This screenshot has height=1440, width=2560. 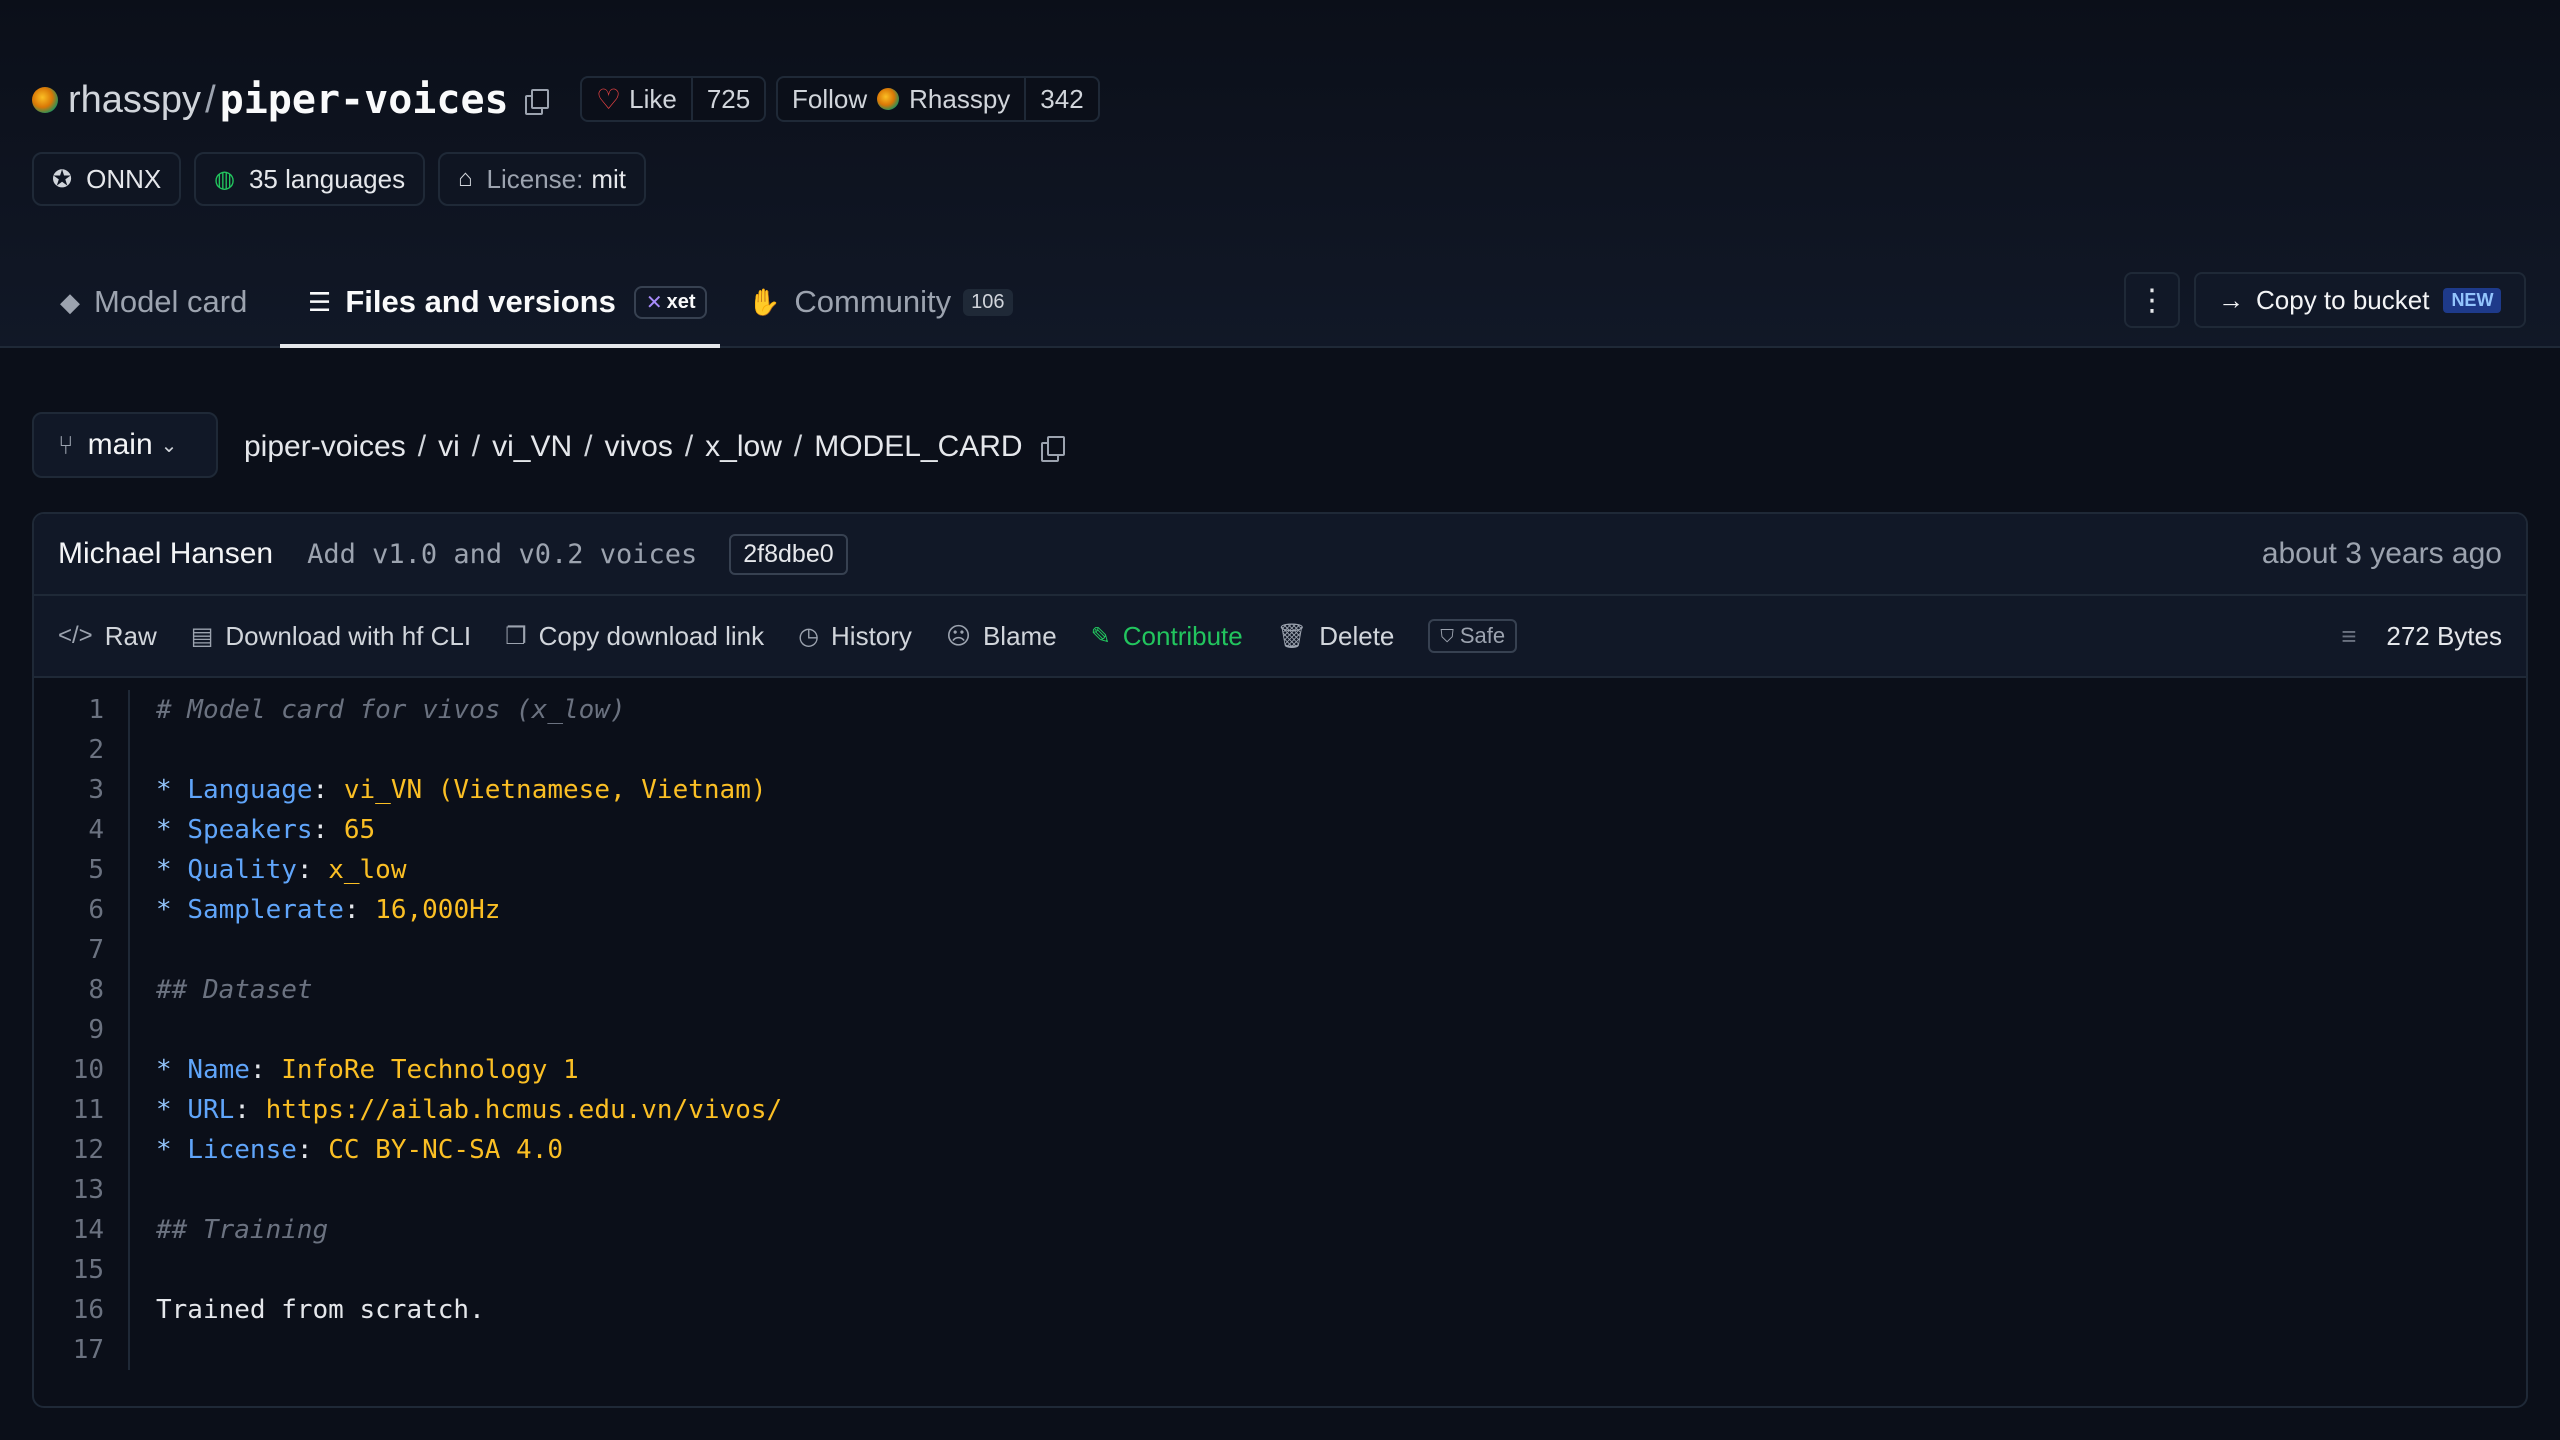 I want to click on delete-button: 🗑 Delete, so click(x=1336, y=636).